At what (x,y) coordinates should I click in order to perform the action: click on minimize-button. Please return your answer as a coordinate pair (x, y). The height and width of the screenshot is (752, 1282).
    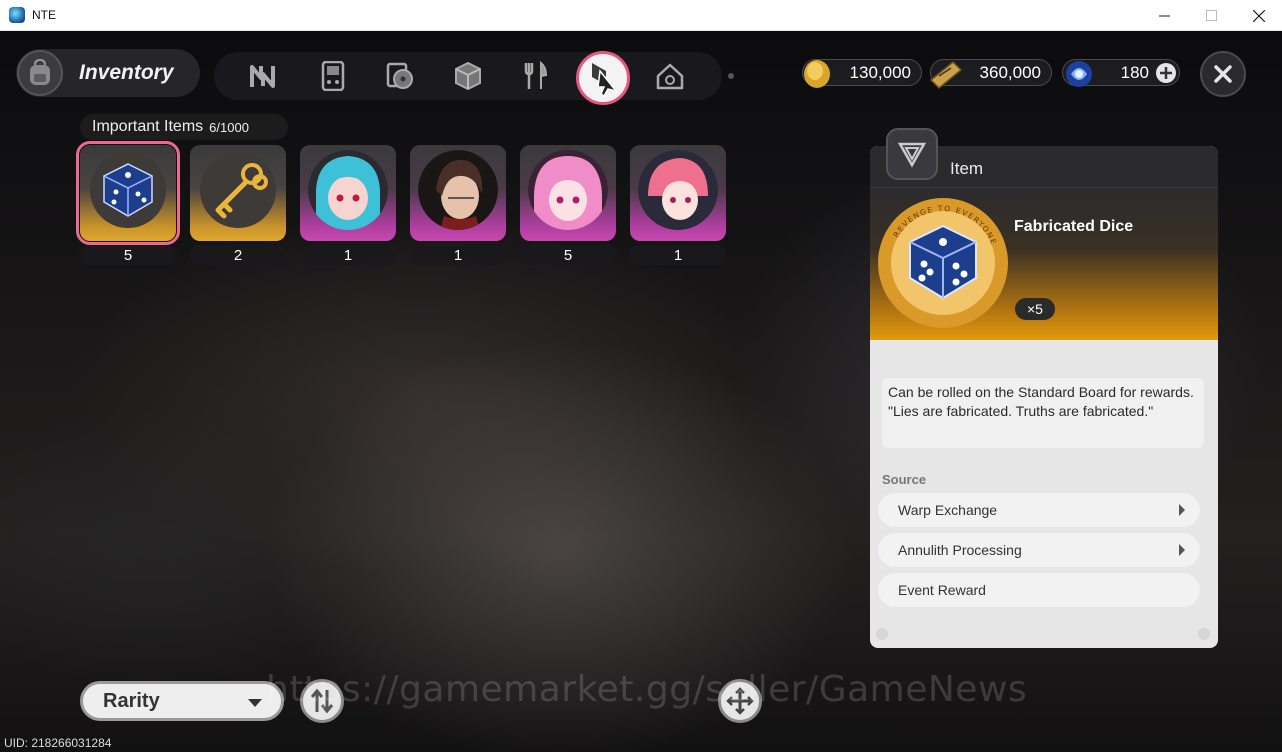
    Looking at the image, I should click on (1164, 15).